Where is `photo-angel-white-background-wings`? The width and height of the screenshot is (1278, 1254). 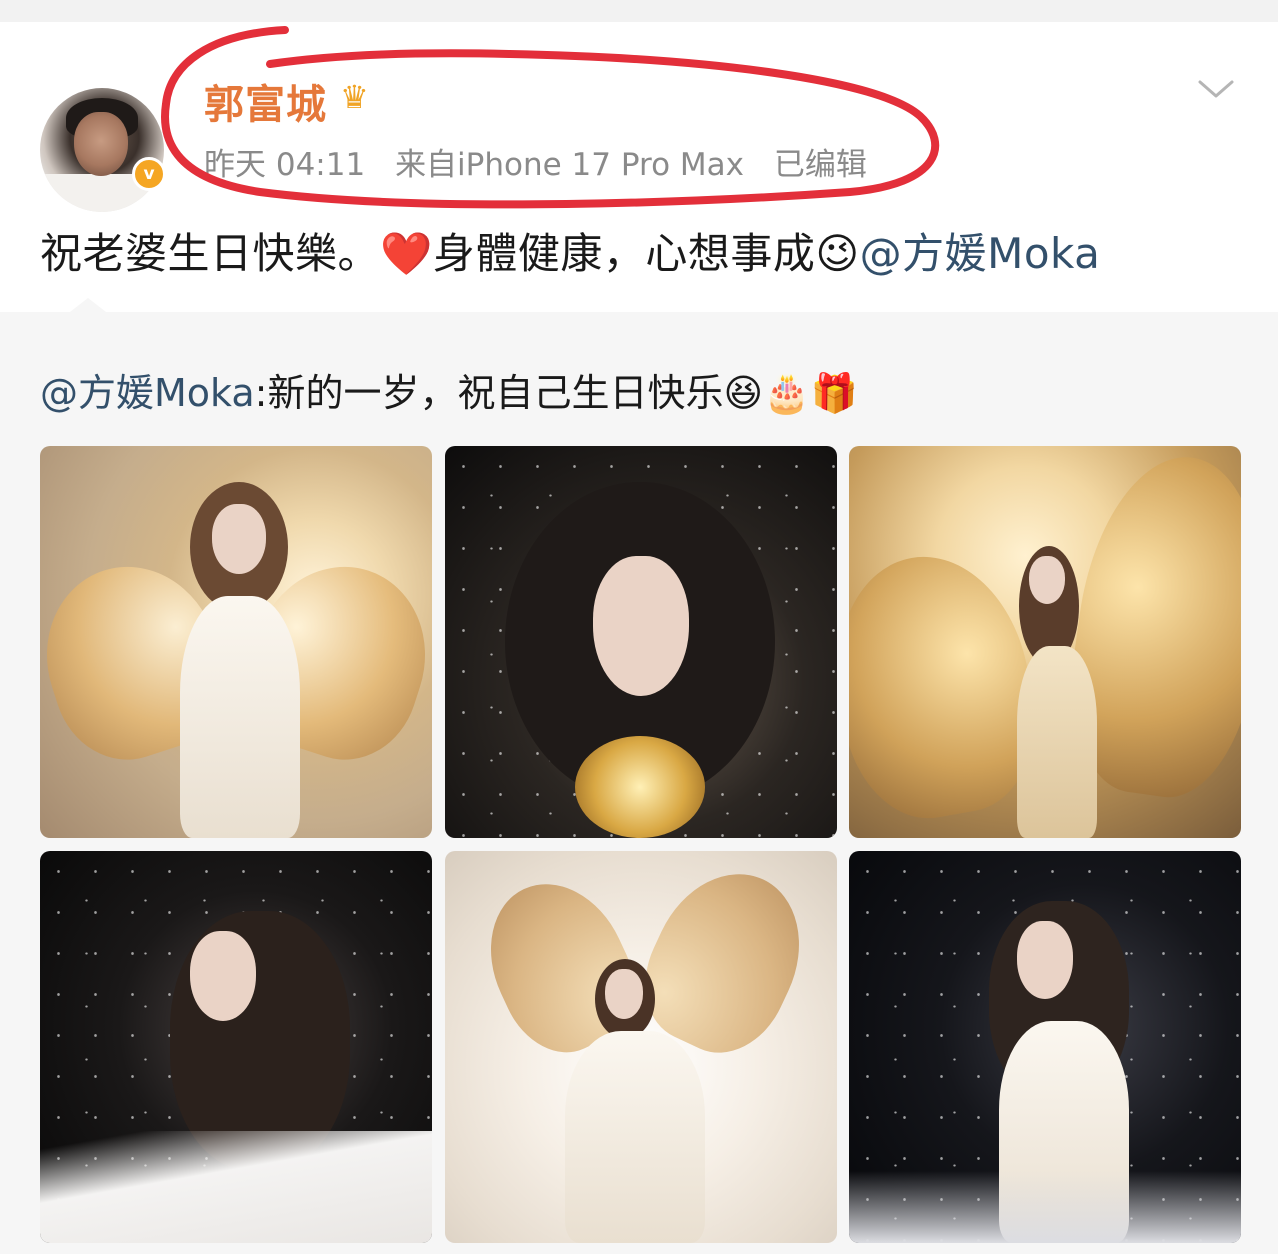
photo-angel-white-background-wings is located at coordinates (641, 1047).